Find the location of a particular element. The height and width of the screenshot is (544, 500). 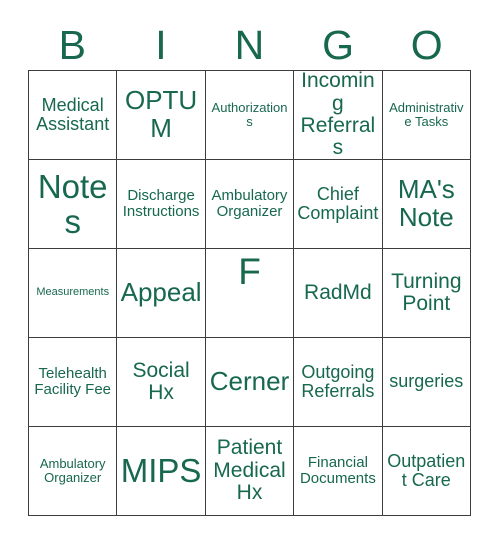

bingo-cell-label: Measurements is located at coordinates (73, 292).